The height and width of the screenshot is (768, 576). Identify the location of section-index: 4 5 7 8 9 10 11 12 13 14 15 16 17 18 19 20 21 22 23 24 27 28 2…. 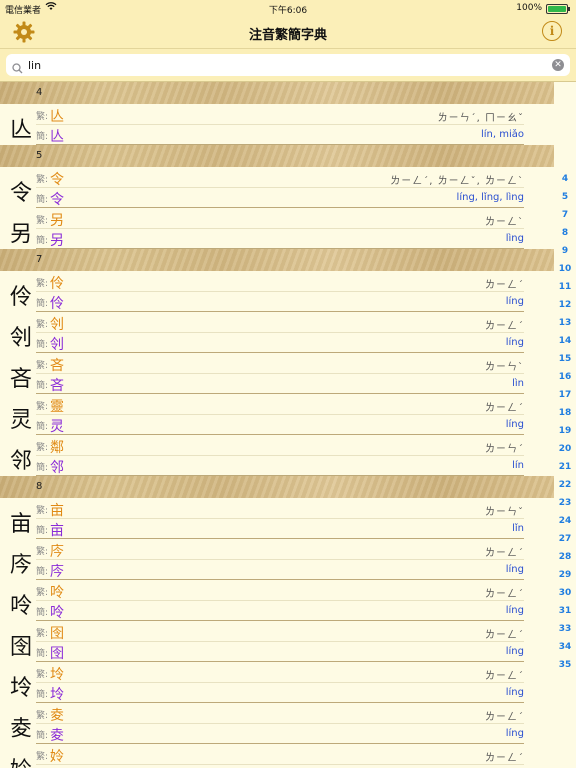
(565, 422).